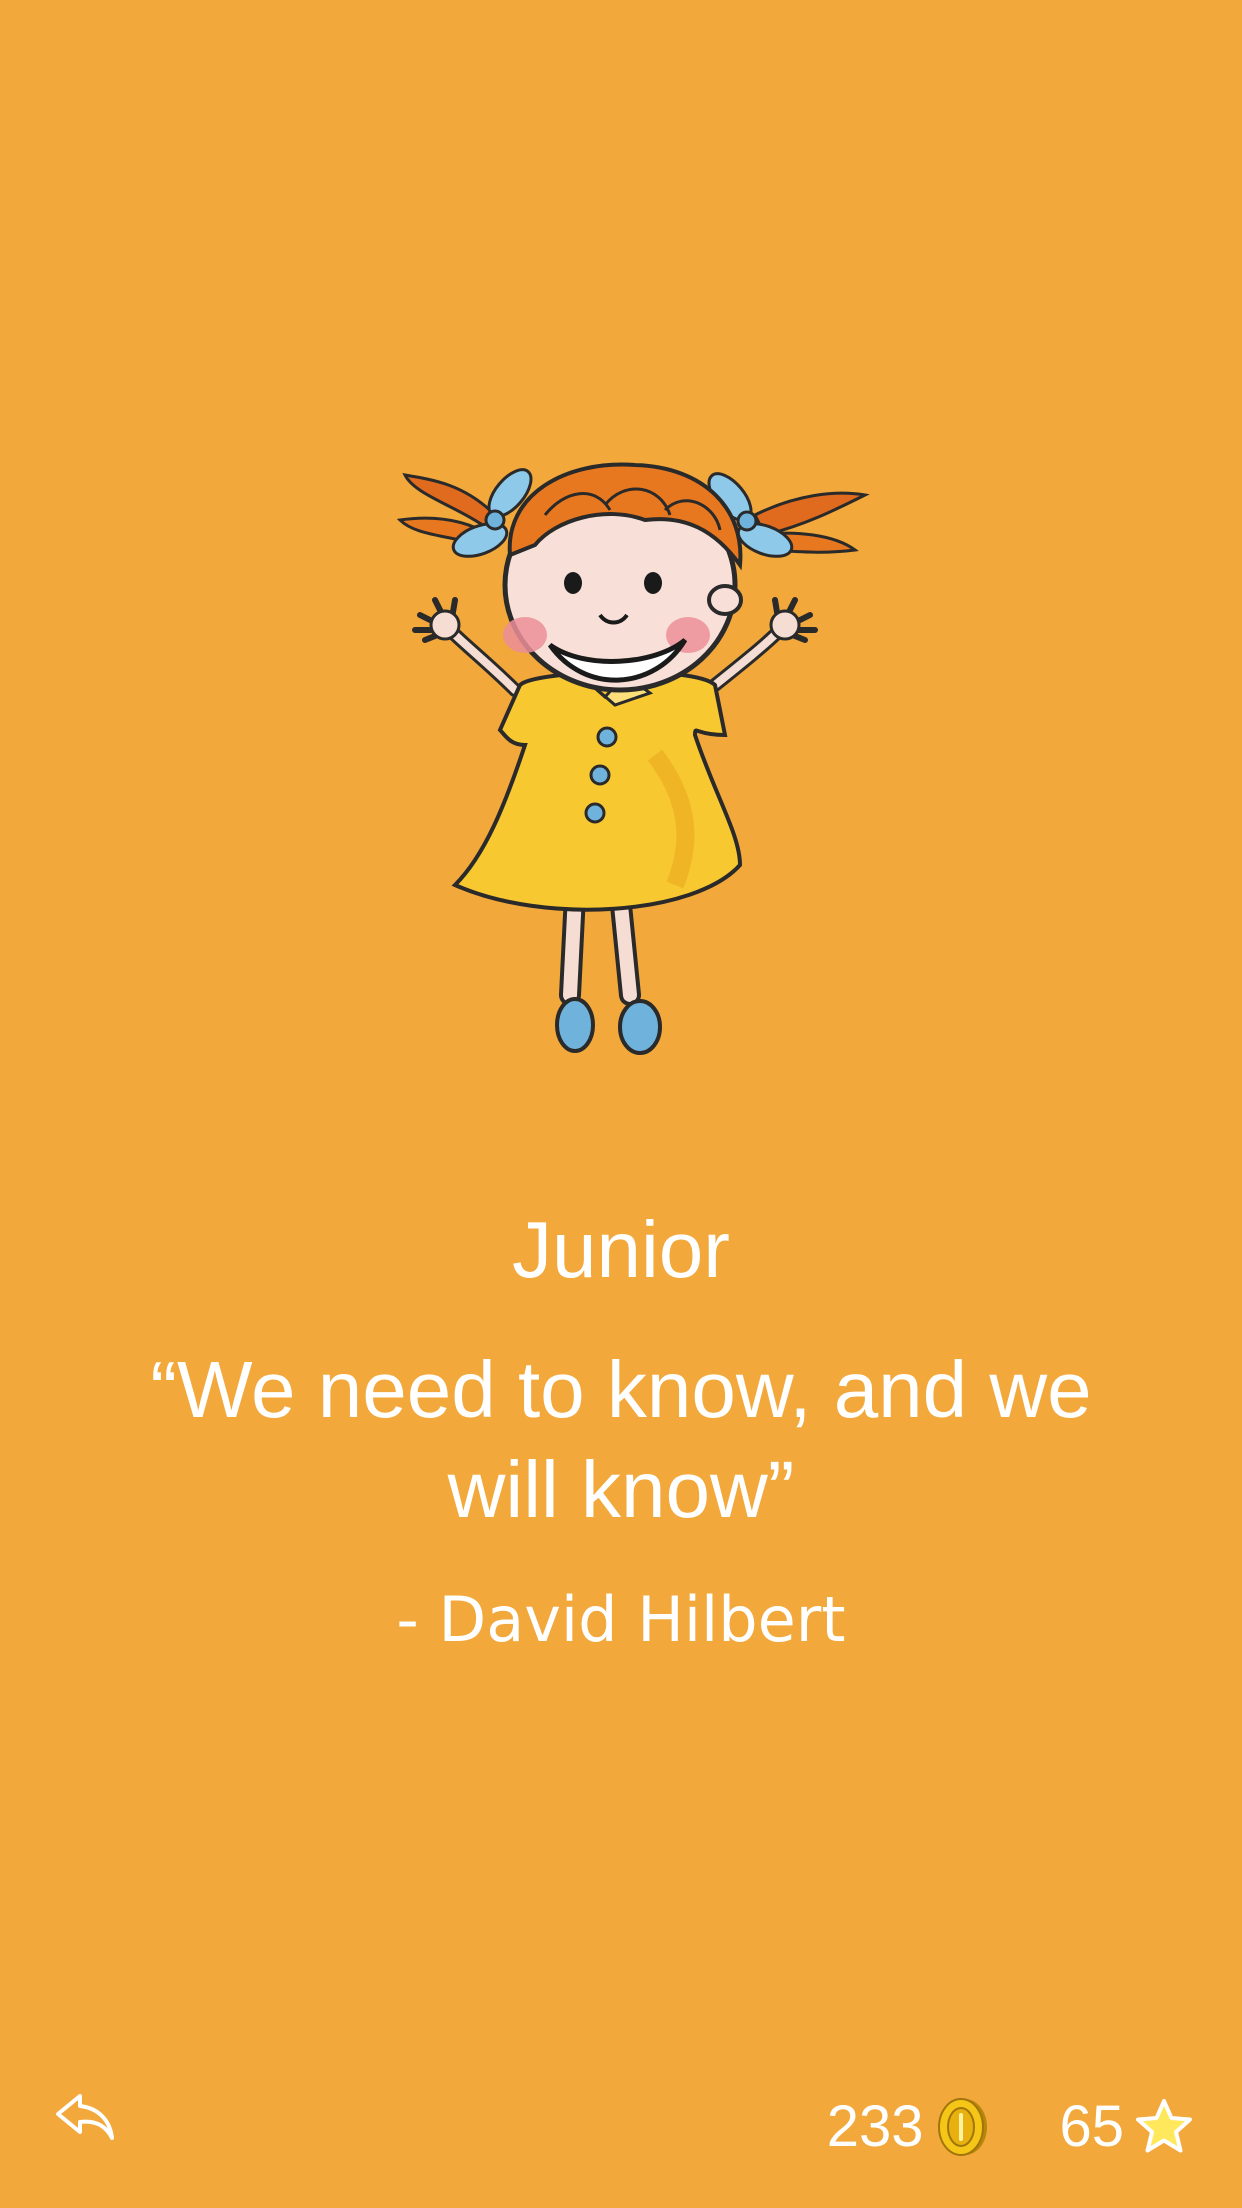 The width and height of the screenshot is (1242, 2208). Describe the element at coordinates (633, 758) in the screenshot. I see `girl-illustration` at that location.